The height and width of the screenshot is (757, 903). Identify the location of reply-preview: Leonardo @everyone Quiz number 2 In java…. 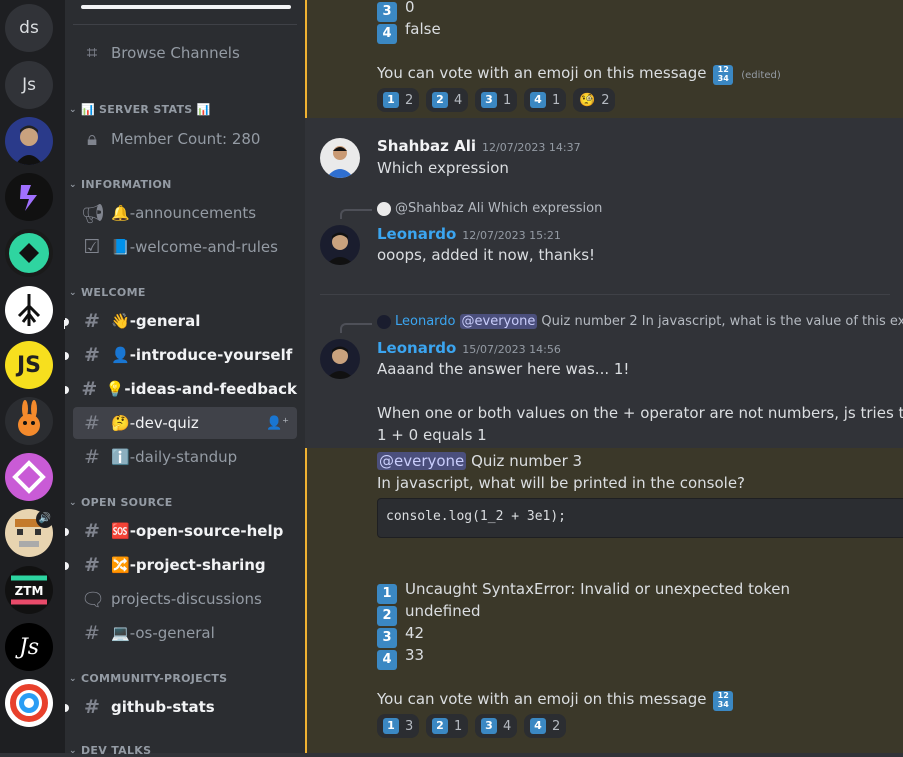
(640, 321).